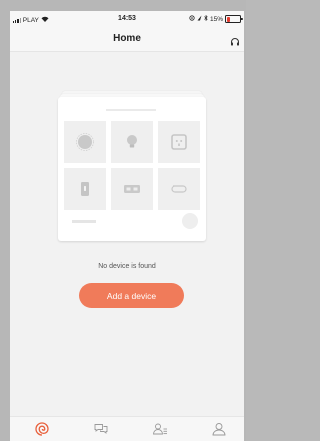 This screenshot has width=320, height=441. I want to click on user-icon, so click(219, 429).